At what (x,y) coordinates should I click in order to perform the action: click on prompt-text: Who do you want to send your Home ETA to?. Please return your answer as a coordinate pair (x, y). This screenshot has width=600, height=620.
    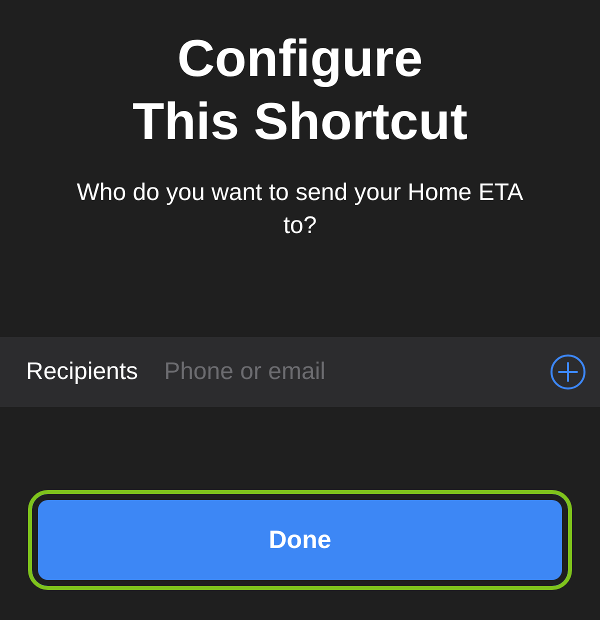
    Looking at the image, I should click on (300, 209).